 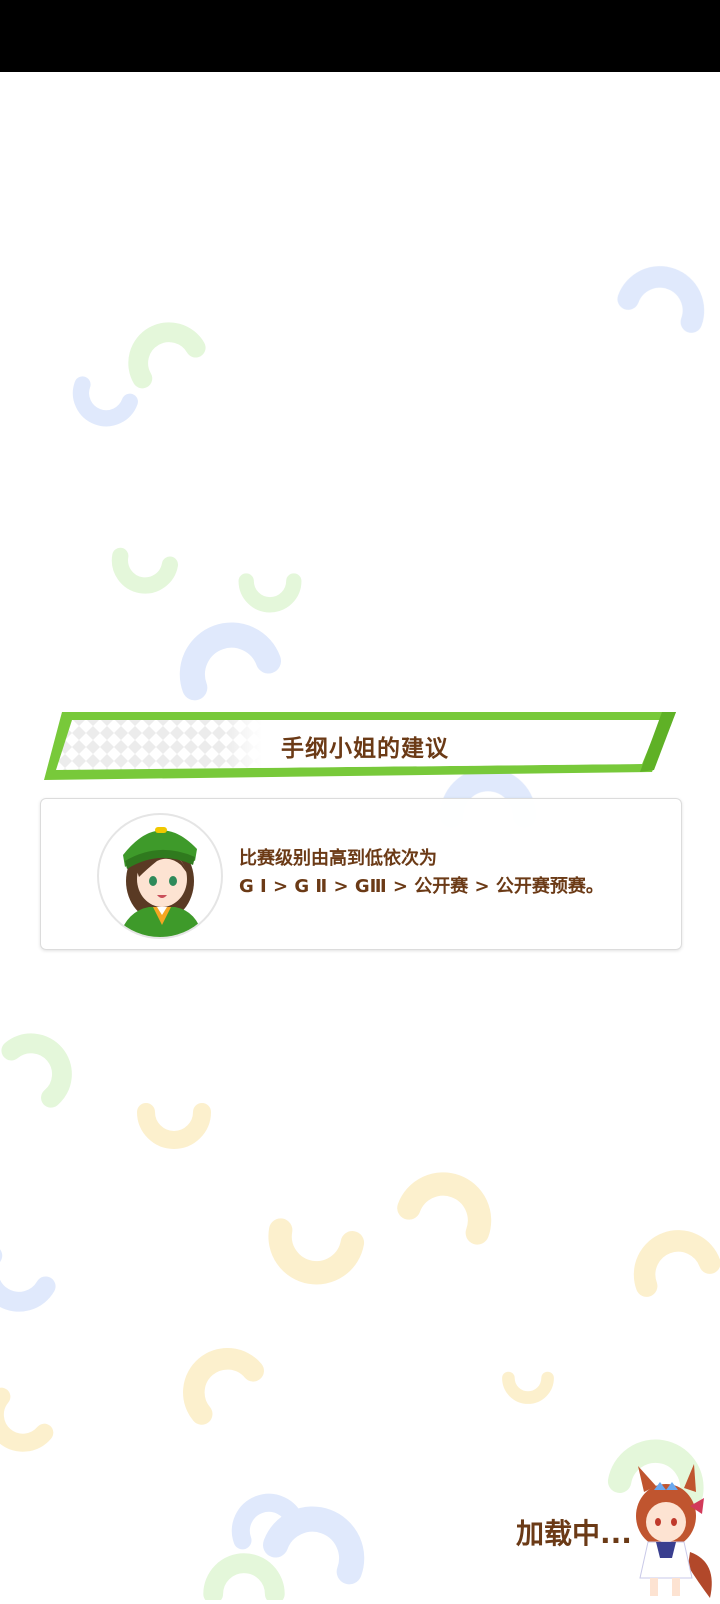 I want to click on advice-banner: 手纲小姐的建议, so click(x=360, y=746).